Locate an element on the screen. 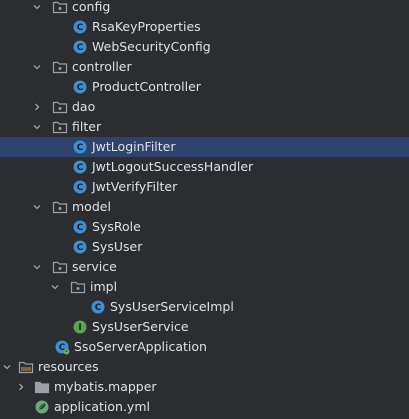 The height and width of the screenshot is (419, 409). tree-item-jwtverifyfilter: C JwtVerifyFilter is located at coordinates (204, 187).